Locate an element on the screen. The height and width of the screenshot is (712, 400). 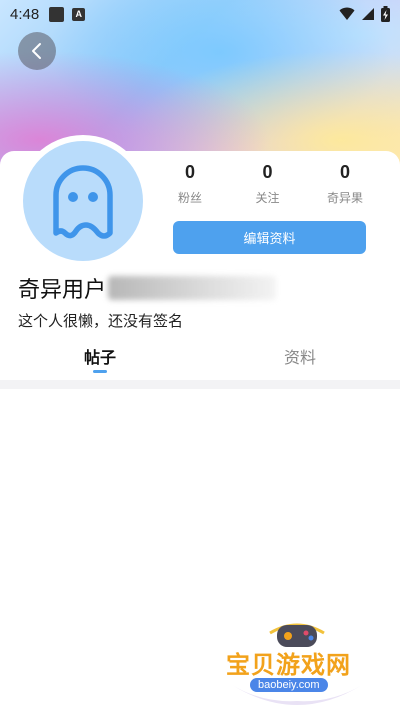
tab-posts-label: 帖子 is located at coordinates (99, 357).